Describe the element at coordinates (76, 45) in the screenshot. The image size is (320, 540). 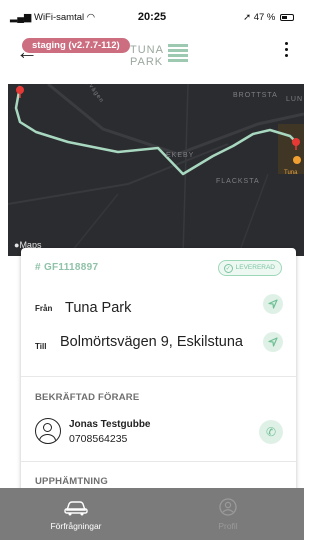
I see `staging-badge: staging (v2.7.7-112)` at that location.